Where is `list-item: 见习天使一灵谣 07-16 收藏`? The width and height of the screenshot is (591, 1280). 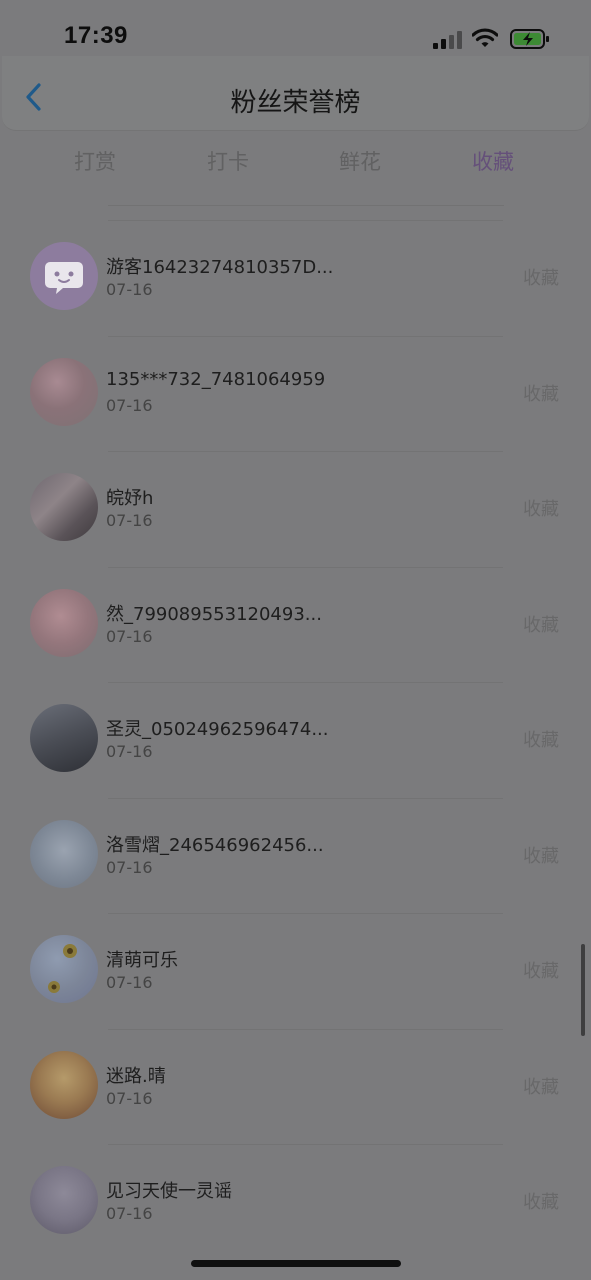 list-item: 见习天使一灵谣 07-16 收藏 is located at coordinates (295, 1202).